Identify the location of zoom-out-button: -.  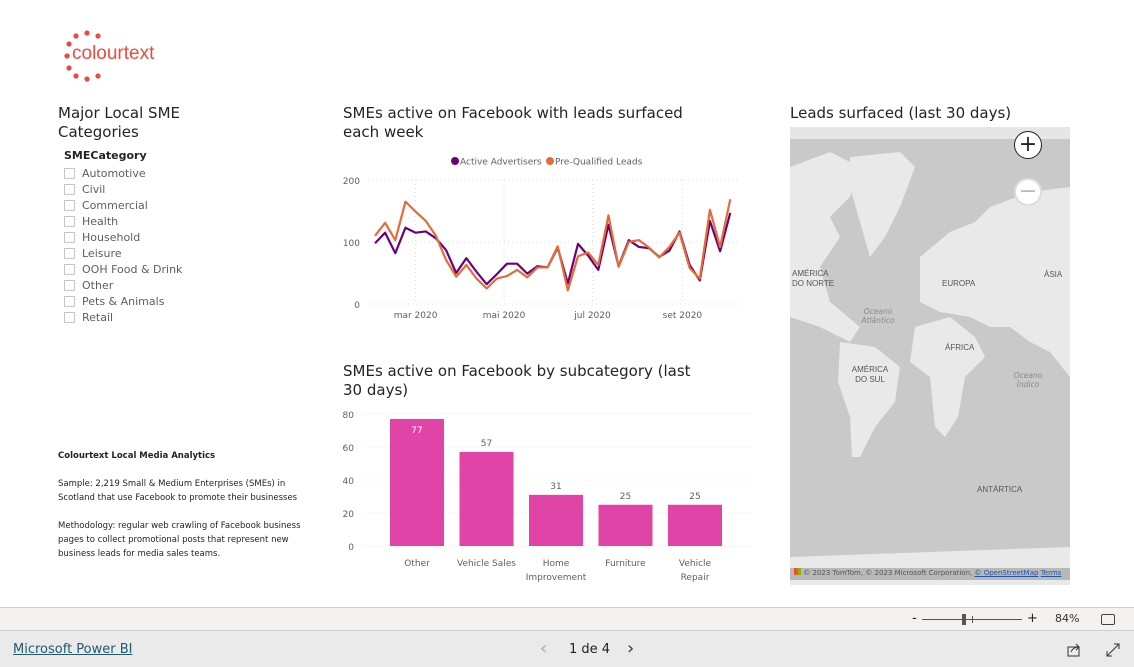
(914, 618).